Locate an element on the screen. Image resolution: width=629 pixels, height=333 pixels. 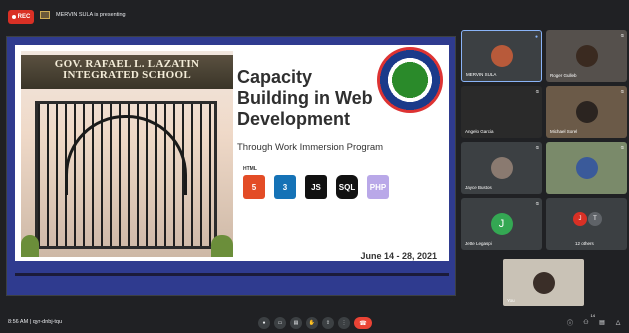
javascript-icon: JS is located at coordinates (316, 187).